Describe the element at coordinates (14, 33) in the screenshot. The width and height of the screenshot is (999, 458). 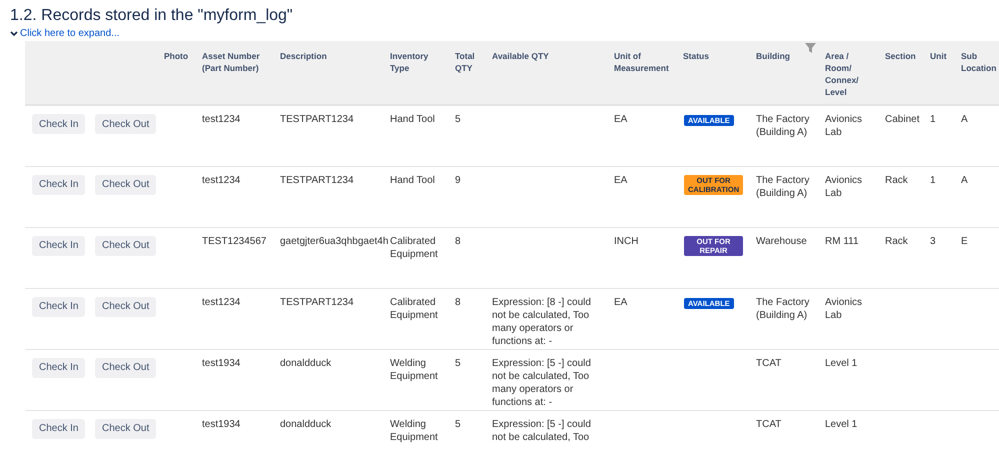
I see `chevron-down-icon` at that location.